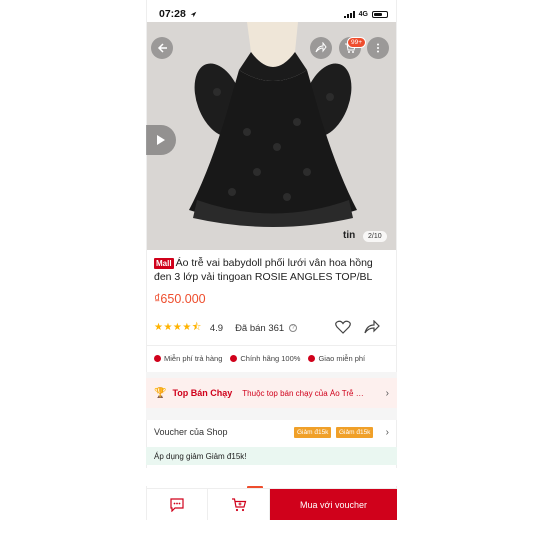 The image size is (543, 543). Describe the element at coordinates (271, 456) in the screenshot. I see `voucher-applied-note: Áp dụng giảm Giảm đ15k!` at that location.